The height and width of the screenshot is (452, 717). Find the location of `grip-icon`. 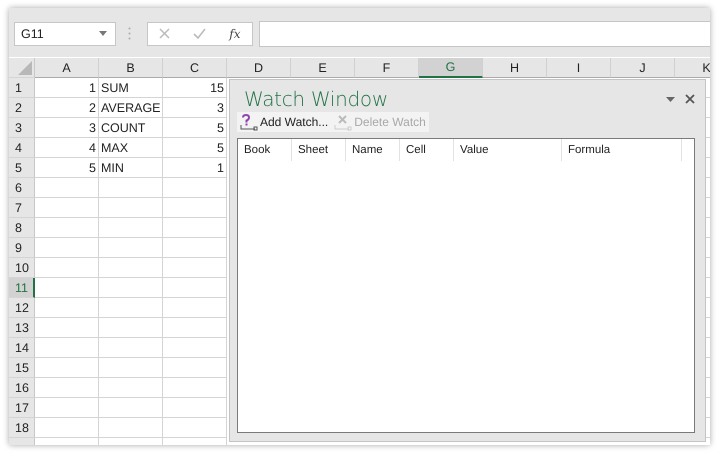

grip-icon is located at coordinates (129, 33).